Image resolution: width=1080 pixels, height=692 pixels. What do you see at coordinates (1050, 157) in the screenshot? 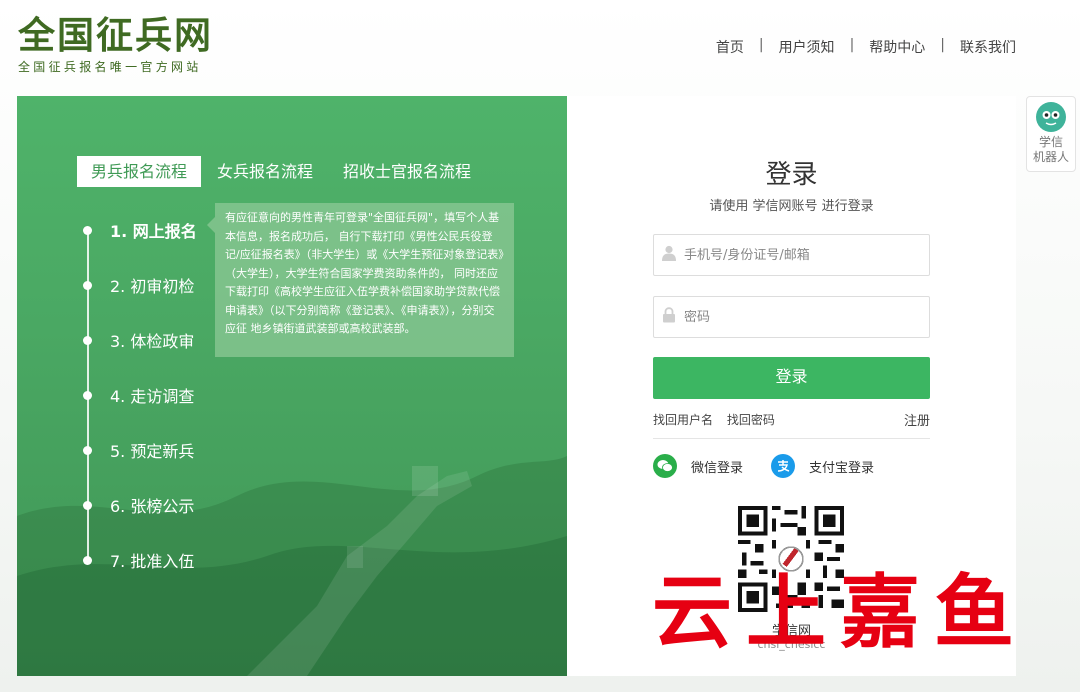
I see `robot-label-line2: 机器人` at bounding box center [1050, 157].